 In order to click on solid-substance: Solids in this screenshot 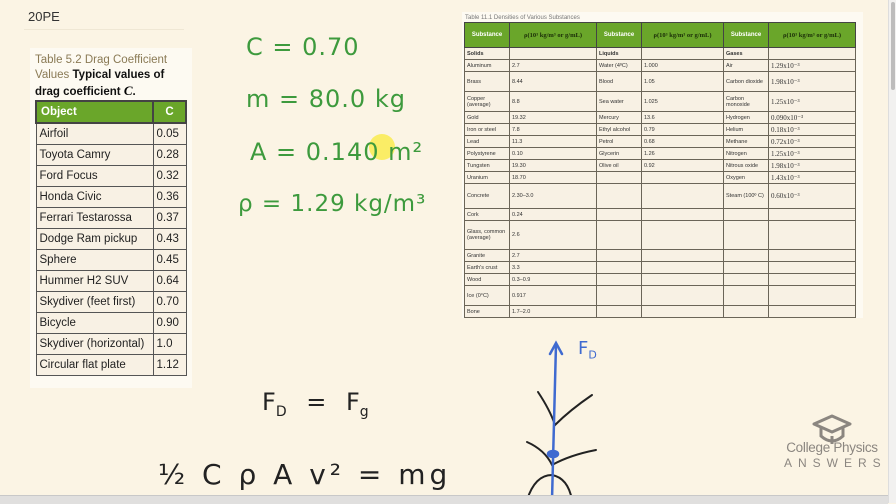, I will do `click(487, 53)`.